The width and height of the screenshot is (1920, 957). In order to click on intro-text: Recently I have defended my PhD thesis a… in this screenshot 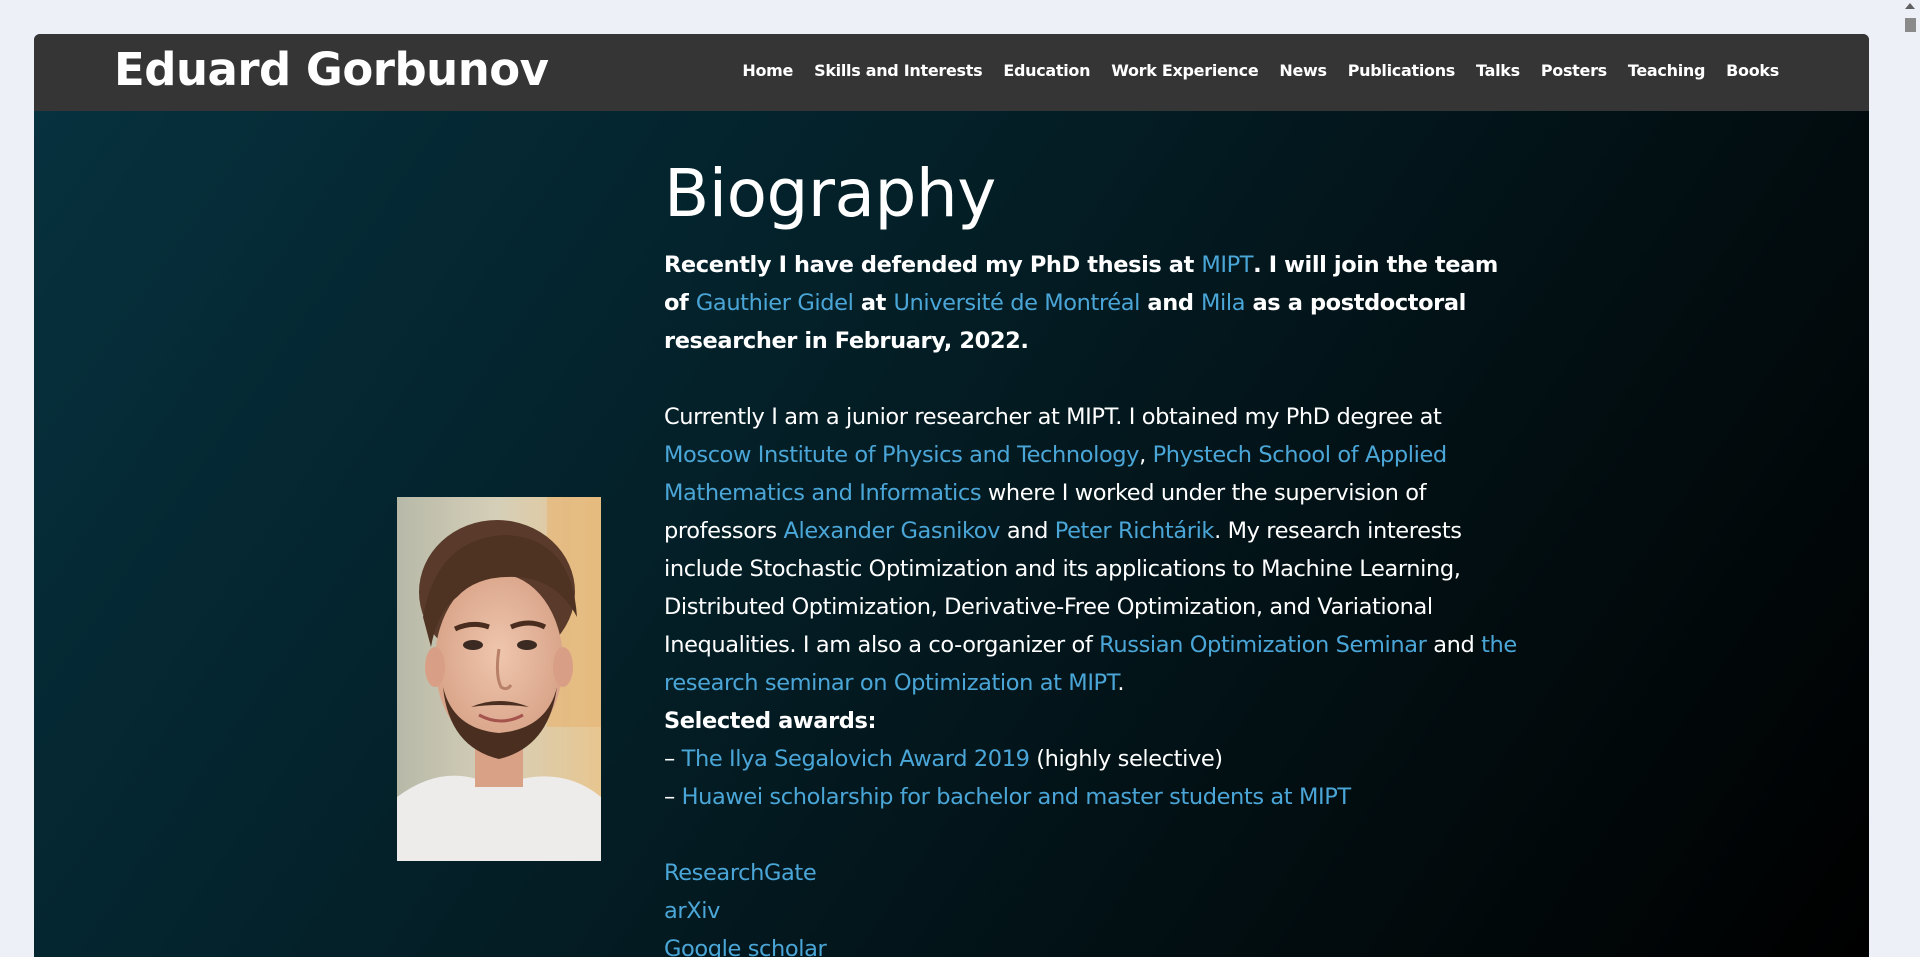, I will do `click(933, 265)`.